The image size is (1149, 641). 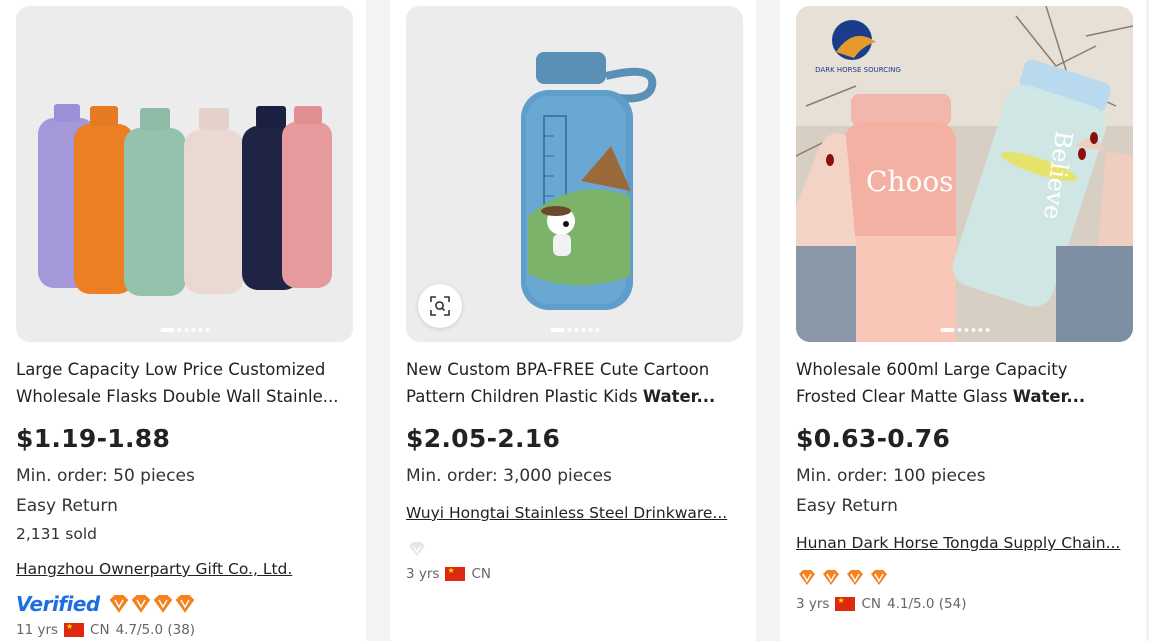 I want to click on image-search-button, so click(x=440, y=306).